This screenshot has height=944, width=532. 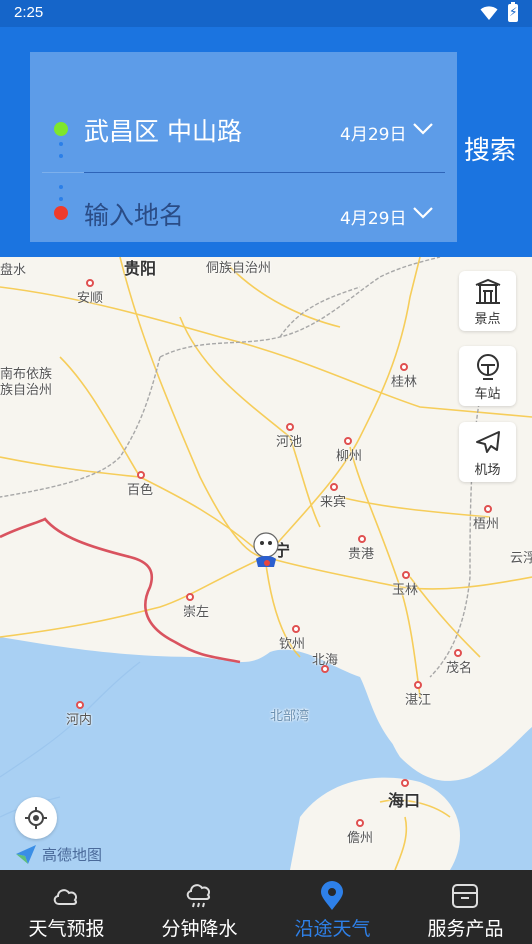 What do you see at coordinates (140, 490) in the screenshot?
I see `city-label: 百色` at bounding box center [140, 490].